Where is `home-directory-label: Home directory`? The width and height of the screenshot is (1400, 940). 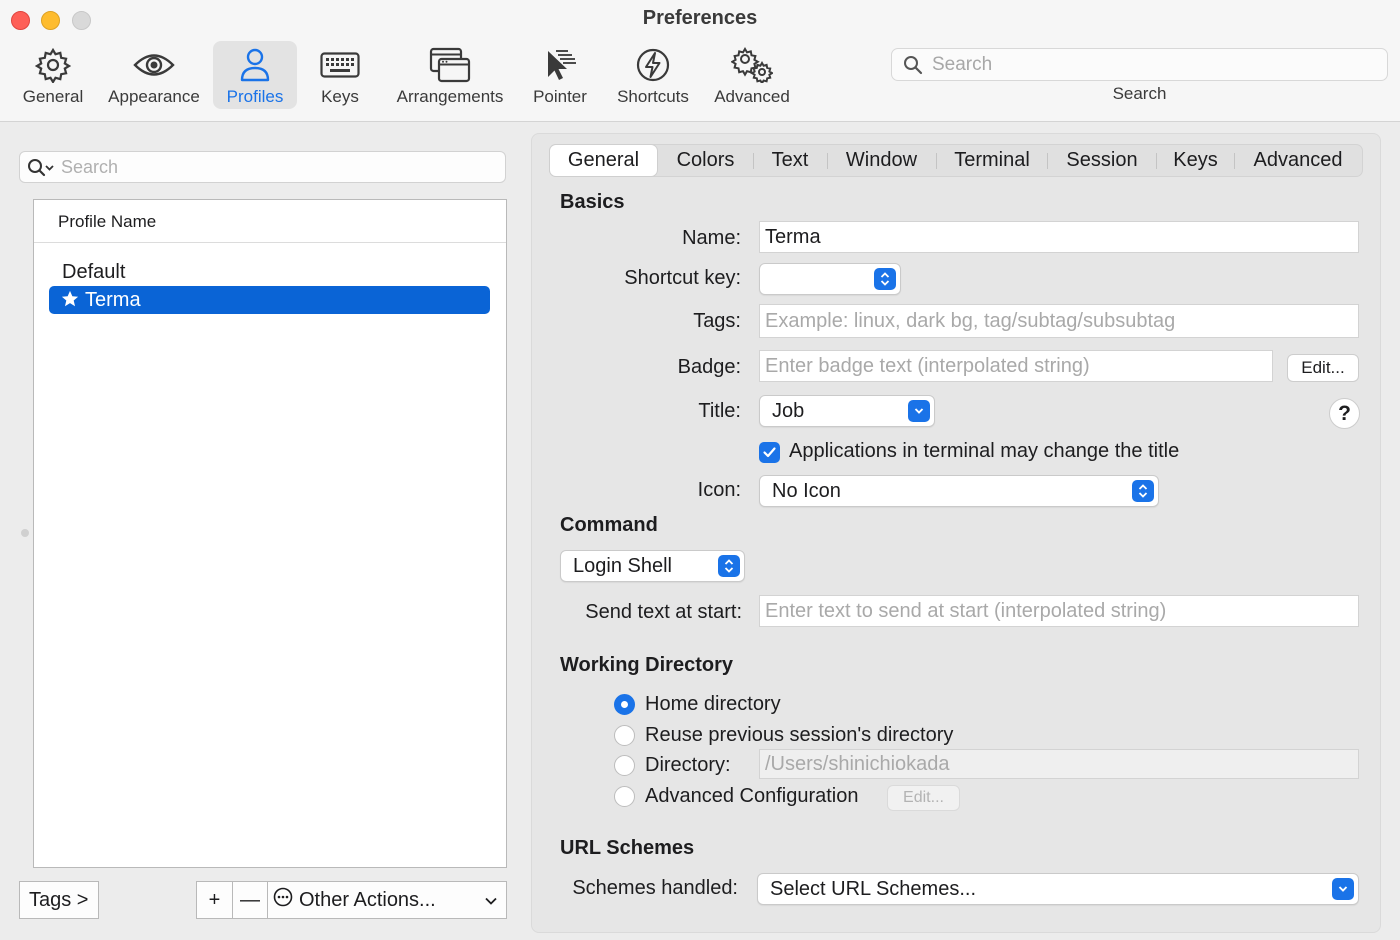
home-directory-label: Home directory is located at coordinates (713, 704).